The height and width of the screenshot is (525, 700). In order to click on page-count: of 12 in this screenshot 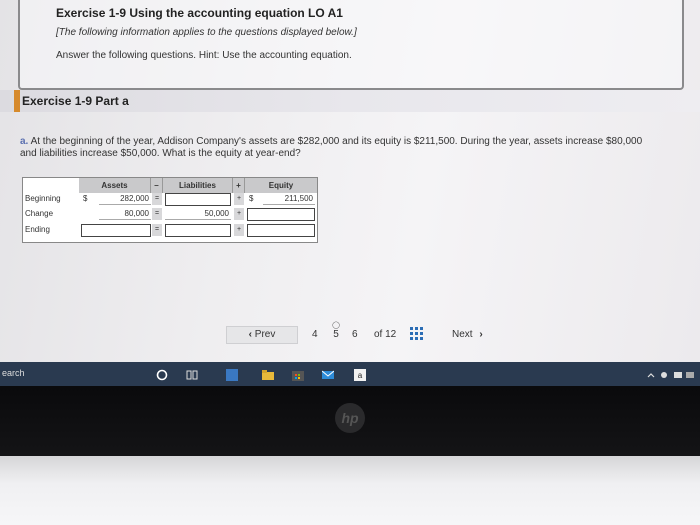, I will do `click(385, 334)`.